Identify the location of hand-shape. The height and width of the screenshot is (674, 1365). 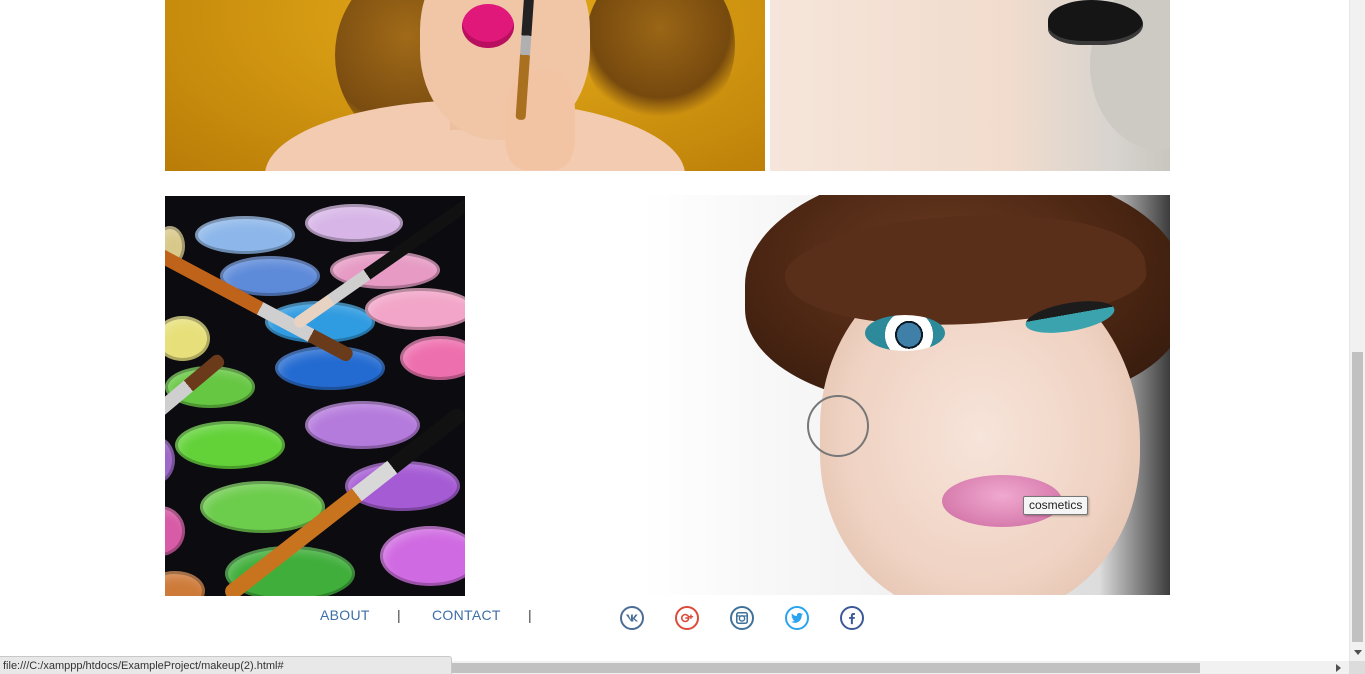
(540, 120).